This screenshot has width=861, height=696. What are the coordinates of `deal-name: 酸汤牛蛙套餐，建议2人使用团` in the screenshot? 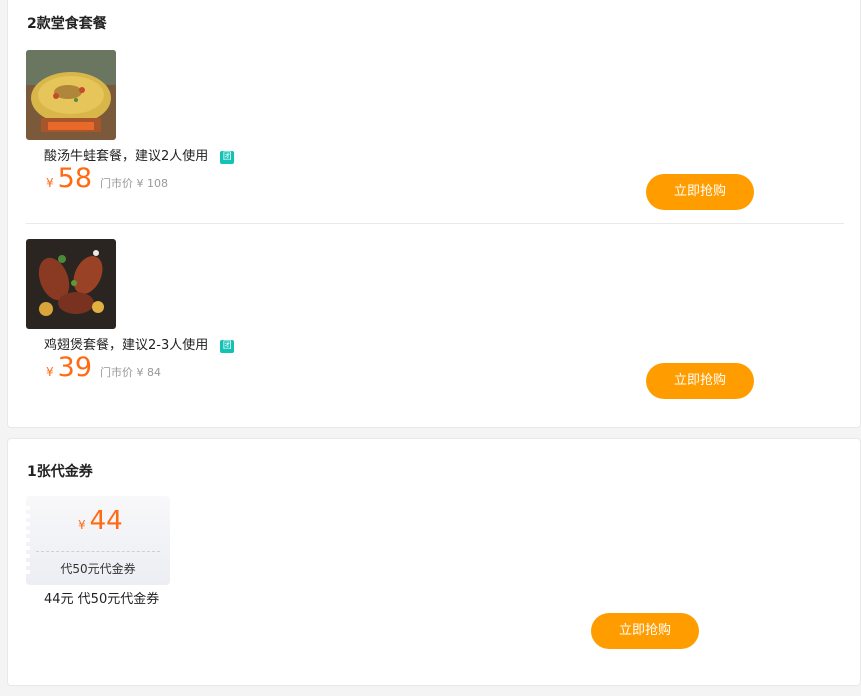 It's located at (139, 154).